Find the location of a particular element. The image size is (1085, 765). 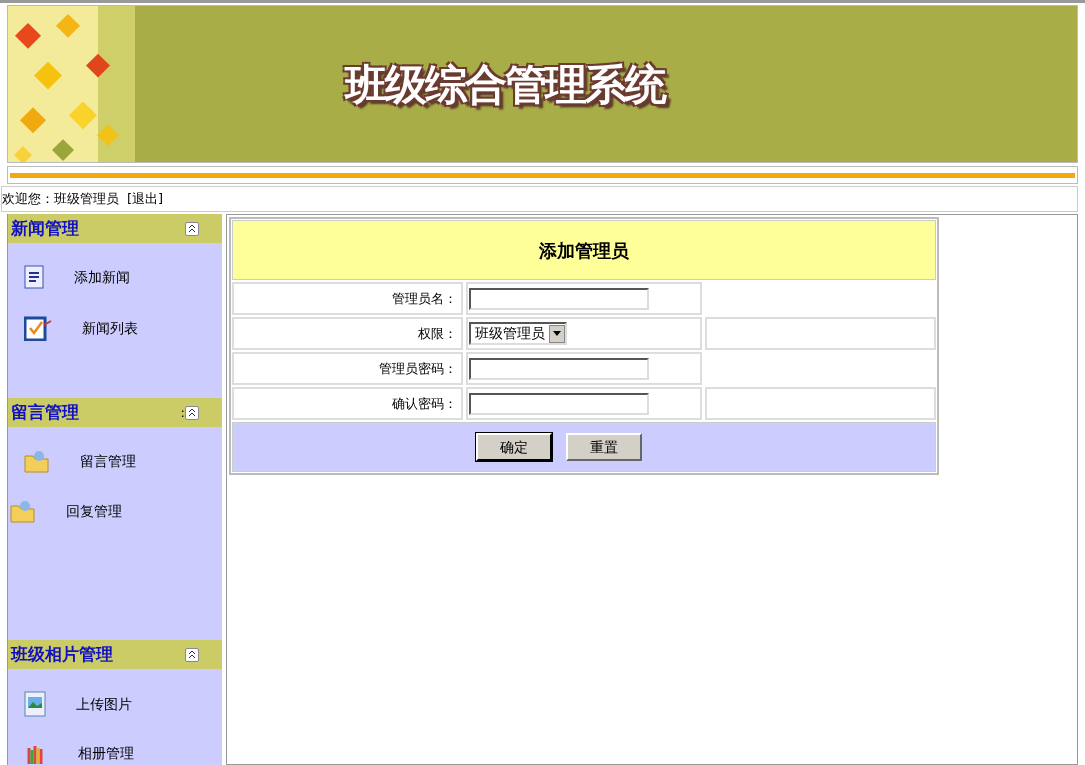

stray-mark: : is located at coordinates (182, 412).